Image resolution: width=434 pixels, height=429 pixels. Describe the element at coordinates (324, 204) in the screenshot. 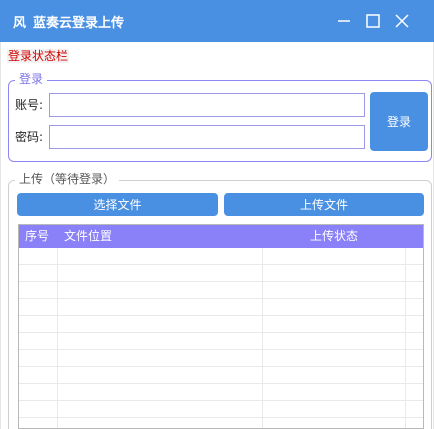

I see `upload-file-button: 上传文件` at that location.